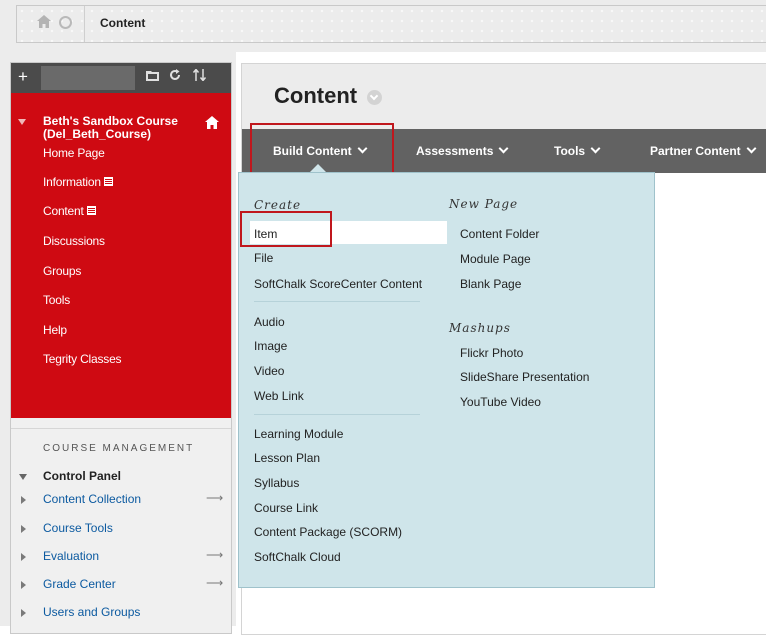 The width and height of the screenshot is (766, 635). Describe the element at coordinates (278, 205) in the screenshot. I see `create-heading: Create` at that location.